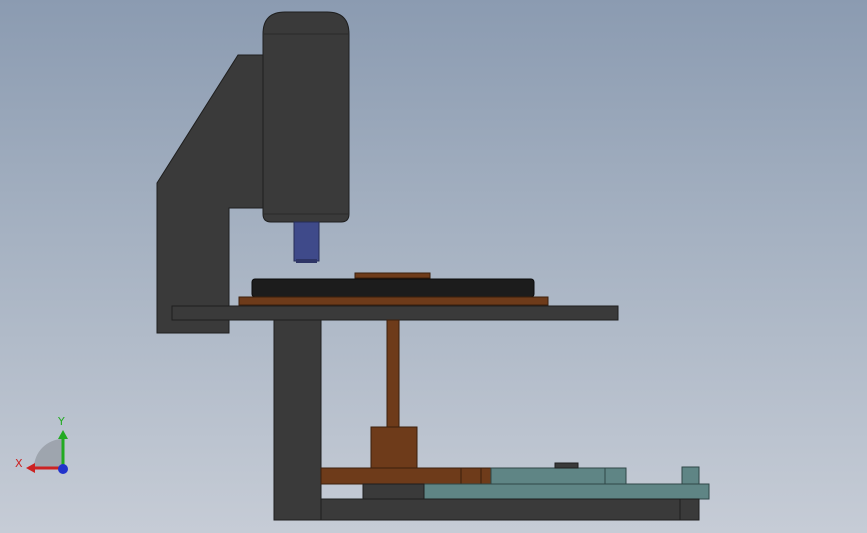 The image size is (867, 533). Describe the element at coordinates (61, 421) in the screenshot. I see `triad-y-label: Y` at that location.